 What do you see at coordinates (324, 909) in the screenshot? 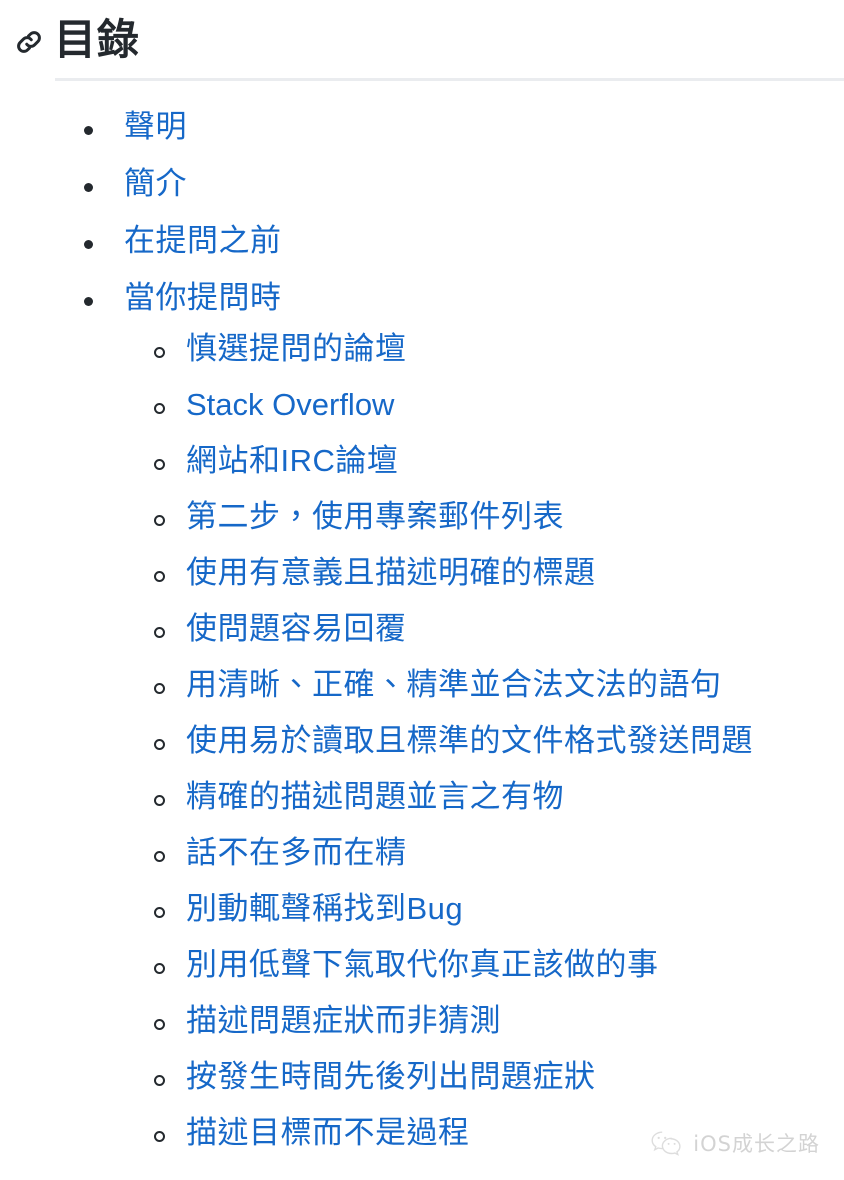
I see `toc-sublink-dont-claim-bug: 別動輒聲稱找到Bug` at bounding box center [324, 909].